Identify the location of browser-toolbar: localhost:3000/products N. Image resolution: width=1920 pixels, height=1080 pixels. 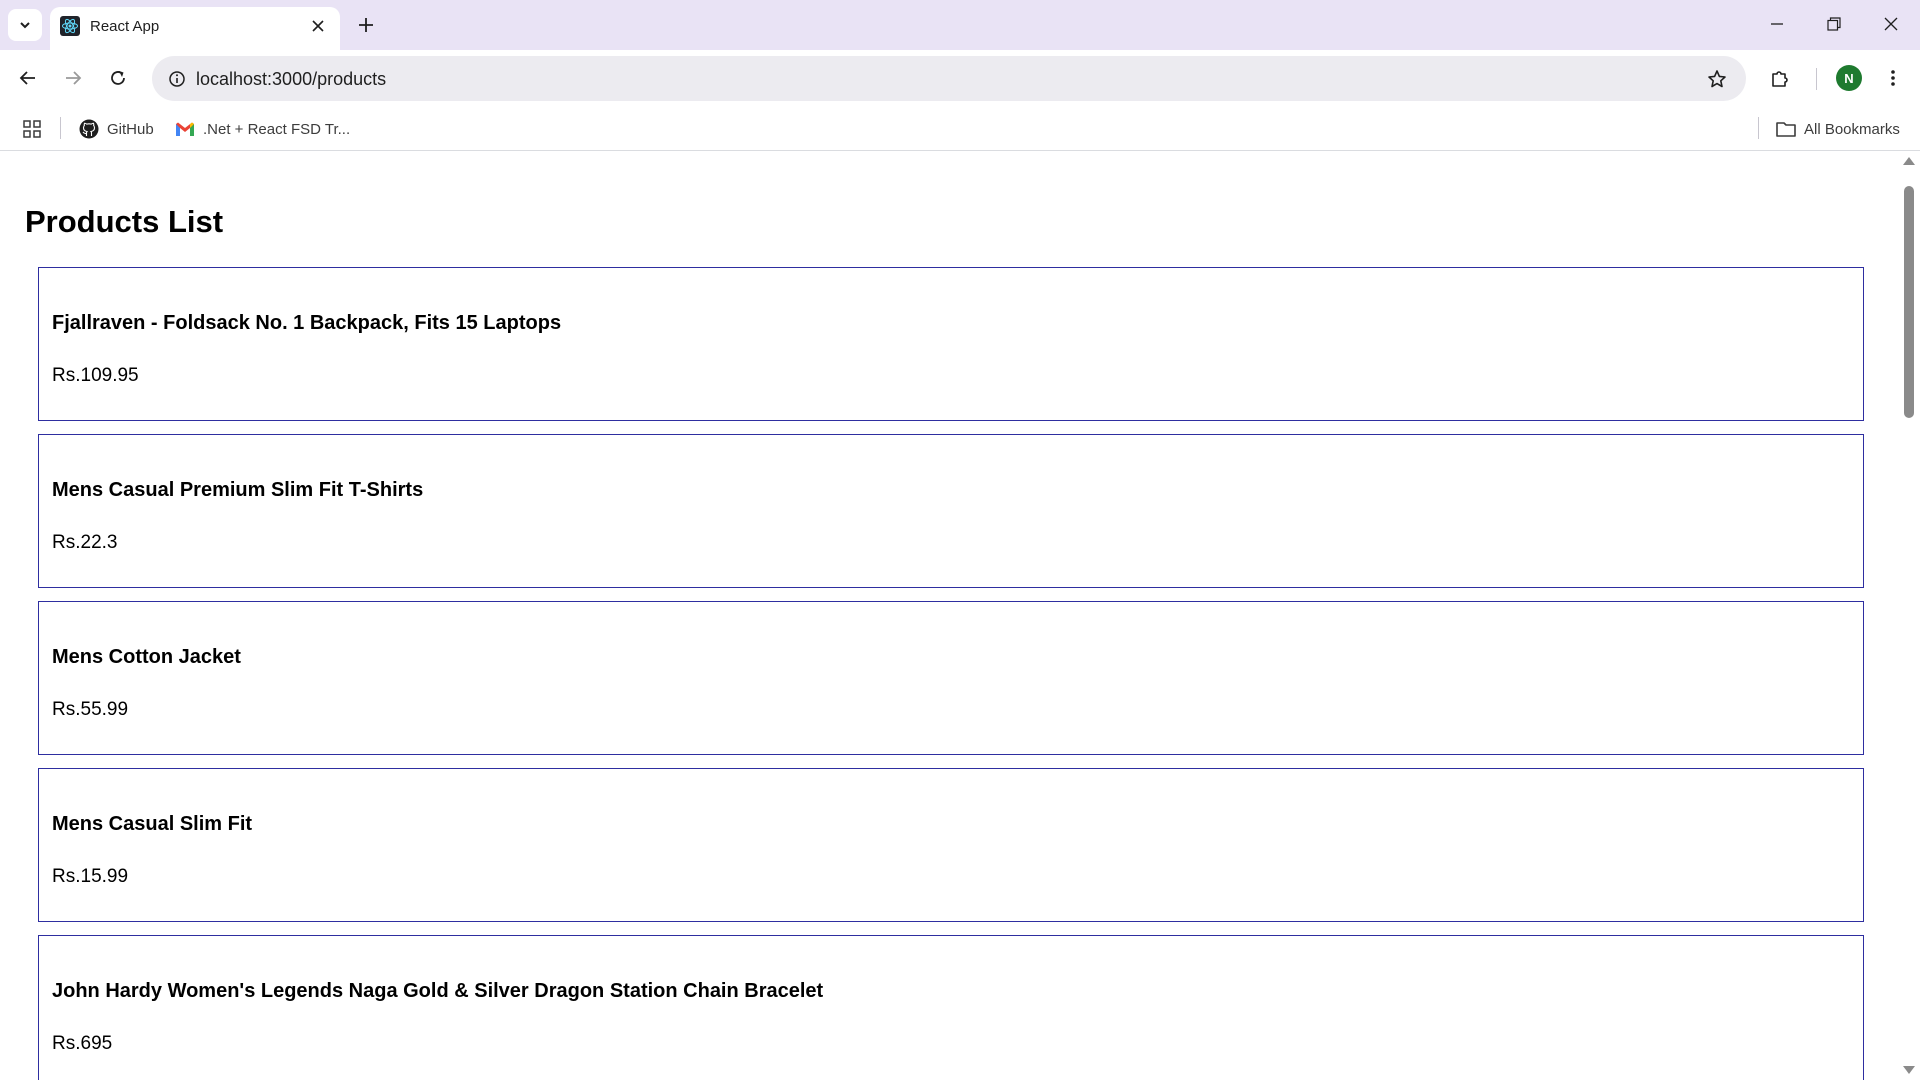
(960, 78).